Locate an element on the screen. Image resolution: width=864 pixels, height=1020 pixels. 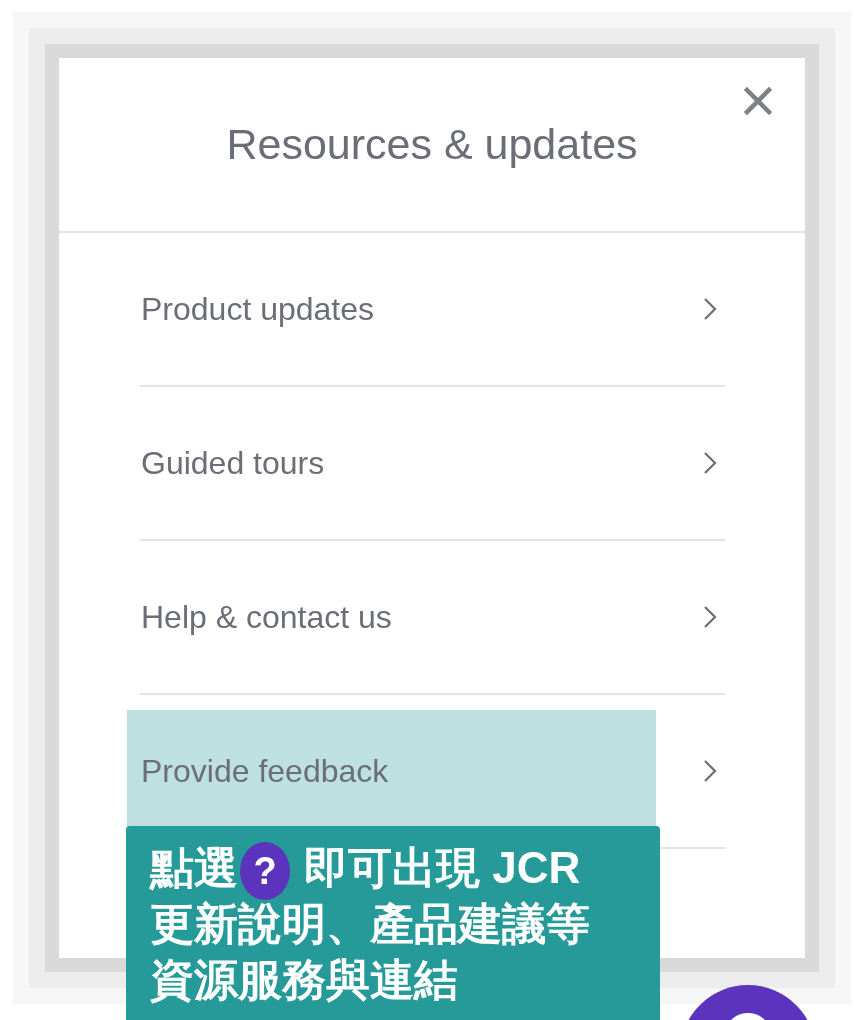
annotation-text: 更新說明、產品建議等 is located at coordinates (370, 923).